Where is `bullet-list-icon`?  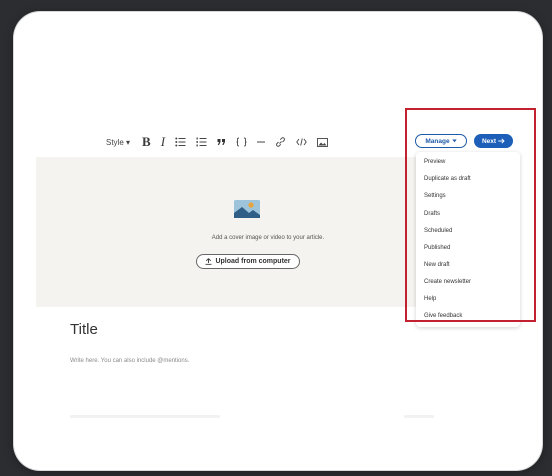
bullet-list-icon is located at coordinates (180, 142).